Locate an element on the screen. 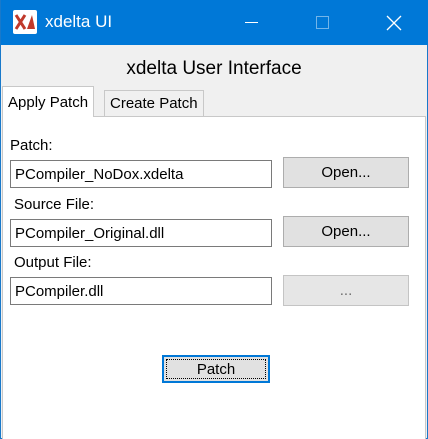  tab-apply-patch: Apply Patch is located at coordinates (48, 101).